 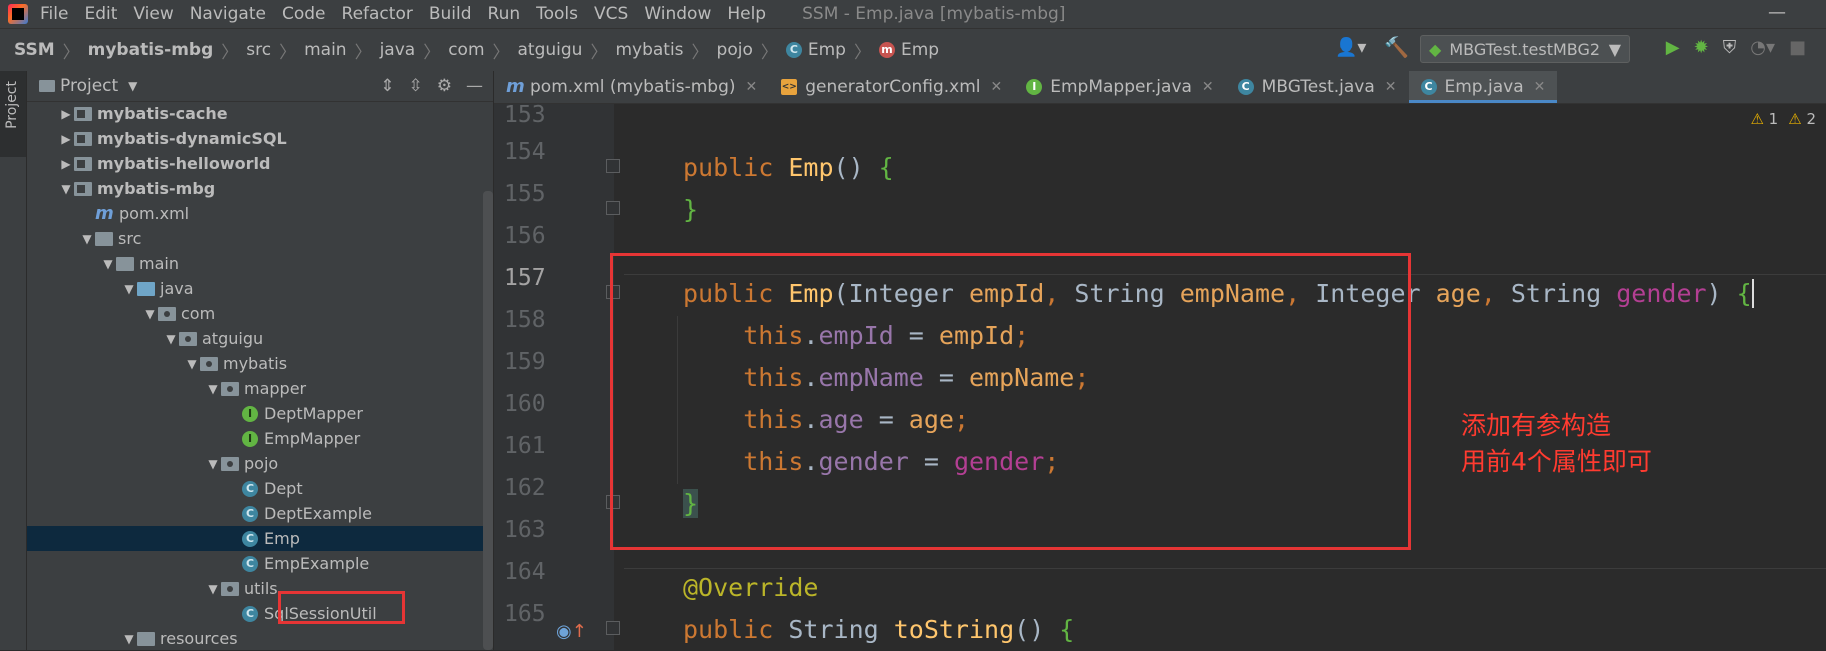 I want to click on menu-run: Run, so click(x=504, y=14).